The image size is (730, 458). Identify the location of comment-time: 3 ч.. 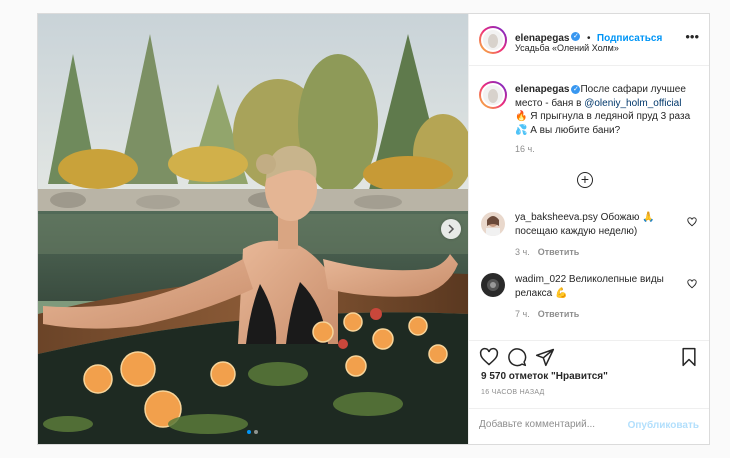
(522, 252).